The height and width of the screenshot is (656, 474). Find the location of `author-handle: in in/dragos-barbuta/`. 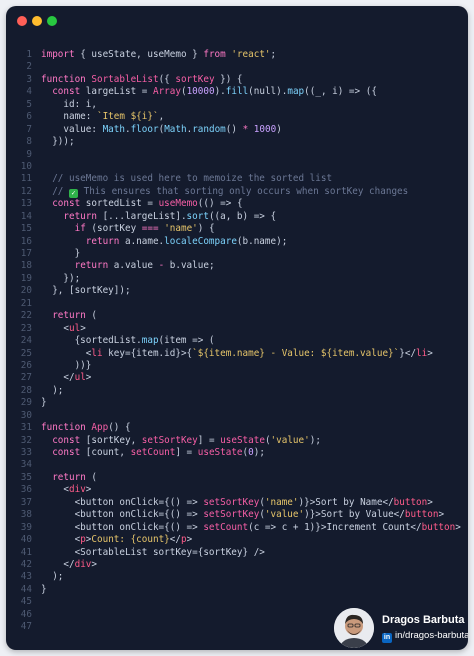

author-handle: in in/dragos-barbuta/ is located at coordinates (425, 636).